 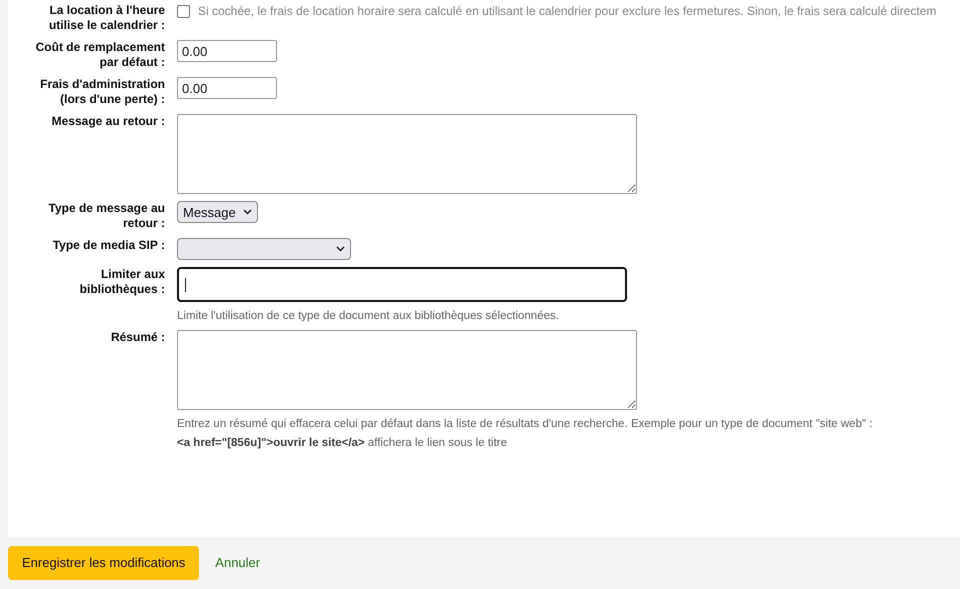 What do you see at coordinates (137, 338) in the screenshot?
I see `field-label: Résumé :` at bounding box center [137, 338].